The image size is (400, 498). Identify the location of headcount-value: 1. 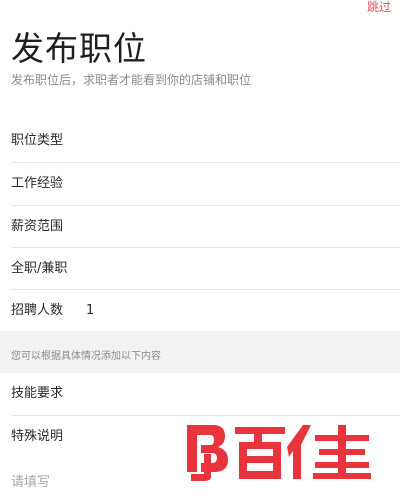
(90, 310).